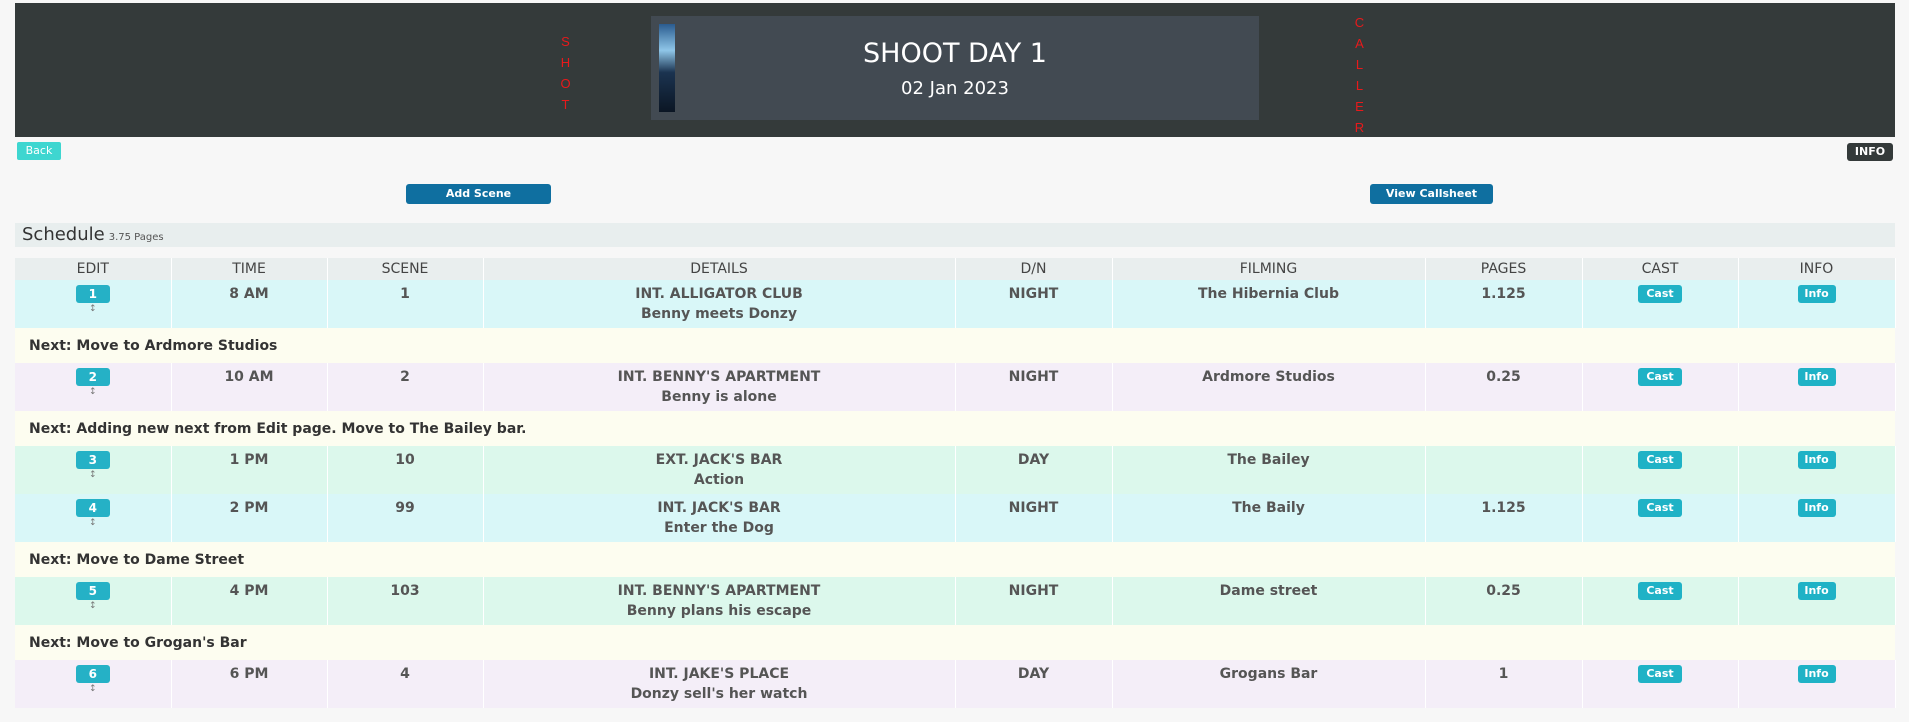 The height and width of the screenshot is (722, 1909). What do you see at coordinates (719, 480) in the screenshot?
I see `scene-description: Action` at bounding box center [719, 480].